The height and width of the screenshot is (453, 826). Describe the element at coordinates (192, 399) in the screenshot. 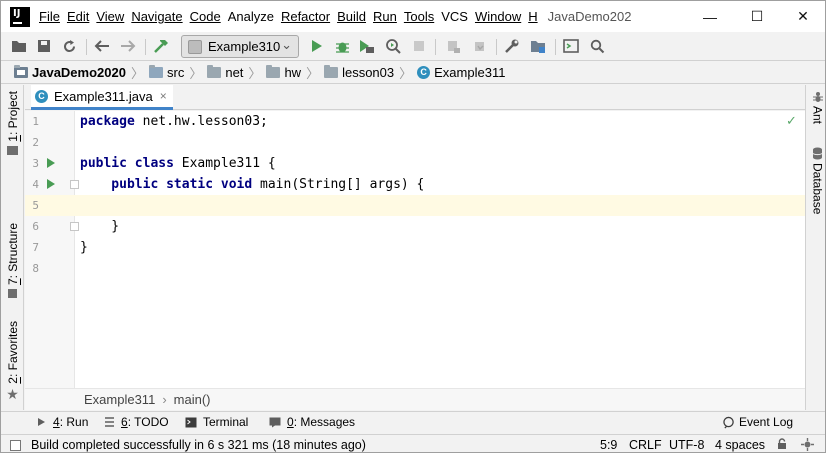

I see `editor-breadcrumb-method: main()` at that location.